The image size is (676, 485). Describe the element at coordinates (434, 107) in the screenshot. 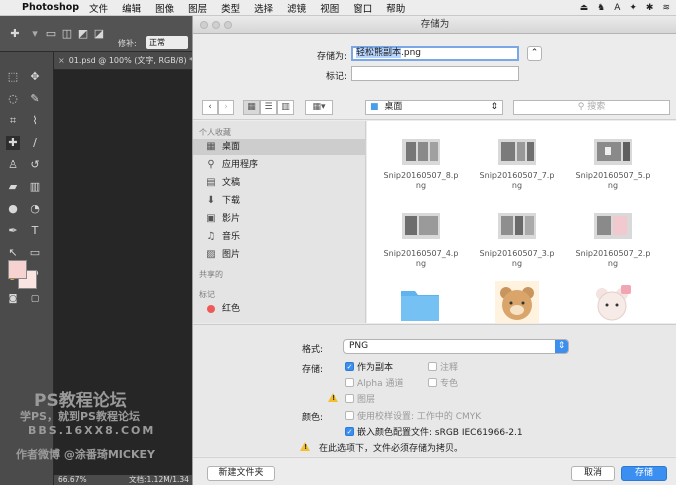

I see `location-popup: ■ 桌面 ⇕` at that location.